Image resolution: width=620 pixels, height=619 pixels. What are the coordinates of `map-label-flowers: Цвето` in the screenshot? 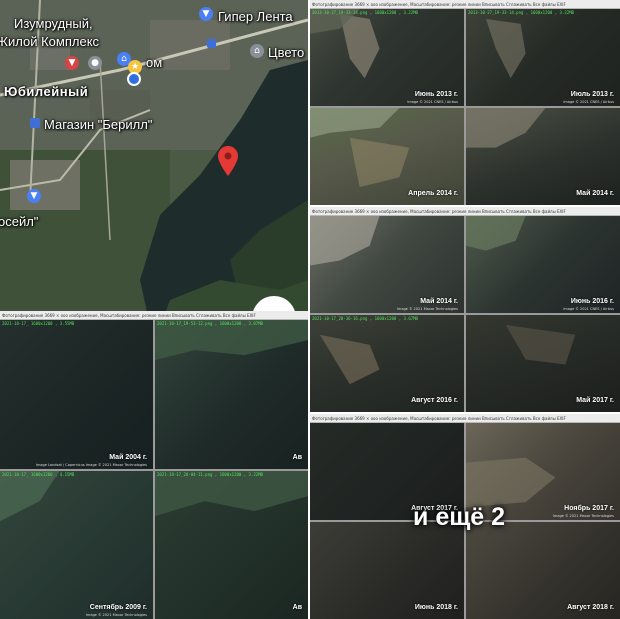 It's located at (286, 52).